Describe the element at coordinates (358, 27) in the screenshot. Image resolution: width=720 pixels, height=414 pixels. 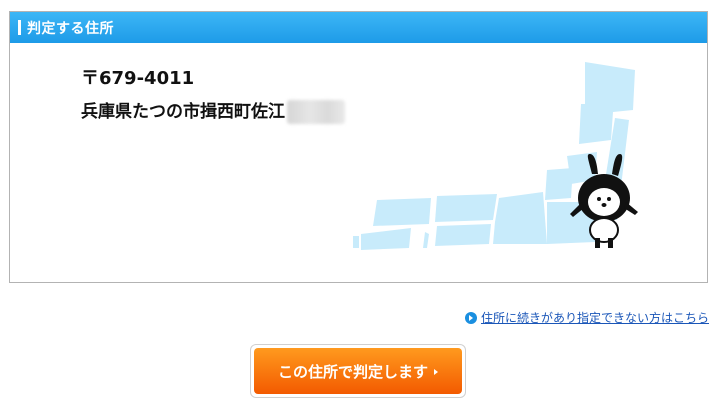
I see `panel-header: 判定する住所` at that location.